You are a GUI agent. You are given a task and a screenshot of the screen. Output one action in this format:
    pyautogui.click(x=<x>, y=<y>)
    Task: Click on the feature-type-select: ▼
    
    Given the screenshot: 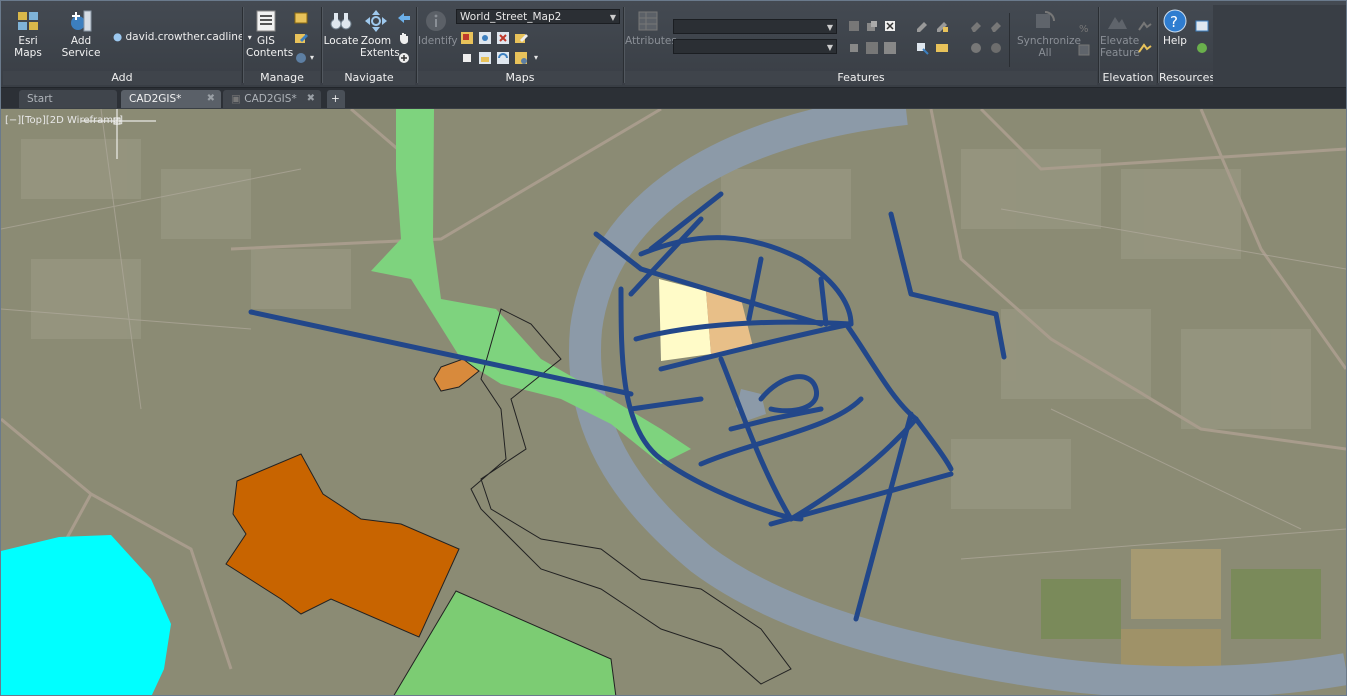 What is the action you would take?
    pyautogui.click(x=755, y=46)
    